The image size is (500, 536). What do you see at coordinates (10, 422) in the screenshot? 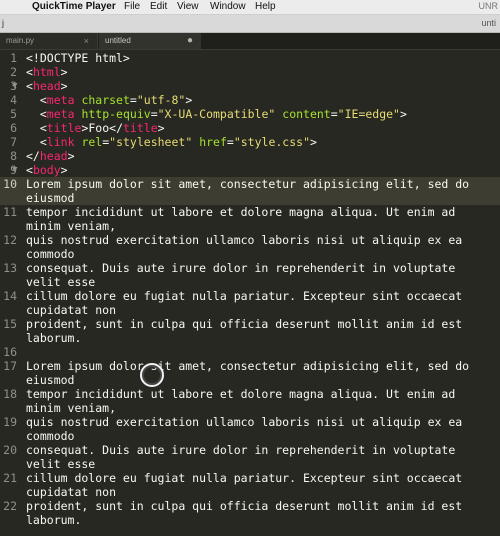
I see `line-number: 19` at bounding box center [10, 422].